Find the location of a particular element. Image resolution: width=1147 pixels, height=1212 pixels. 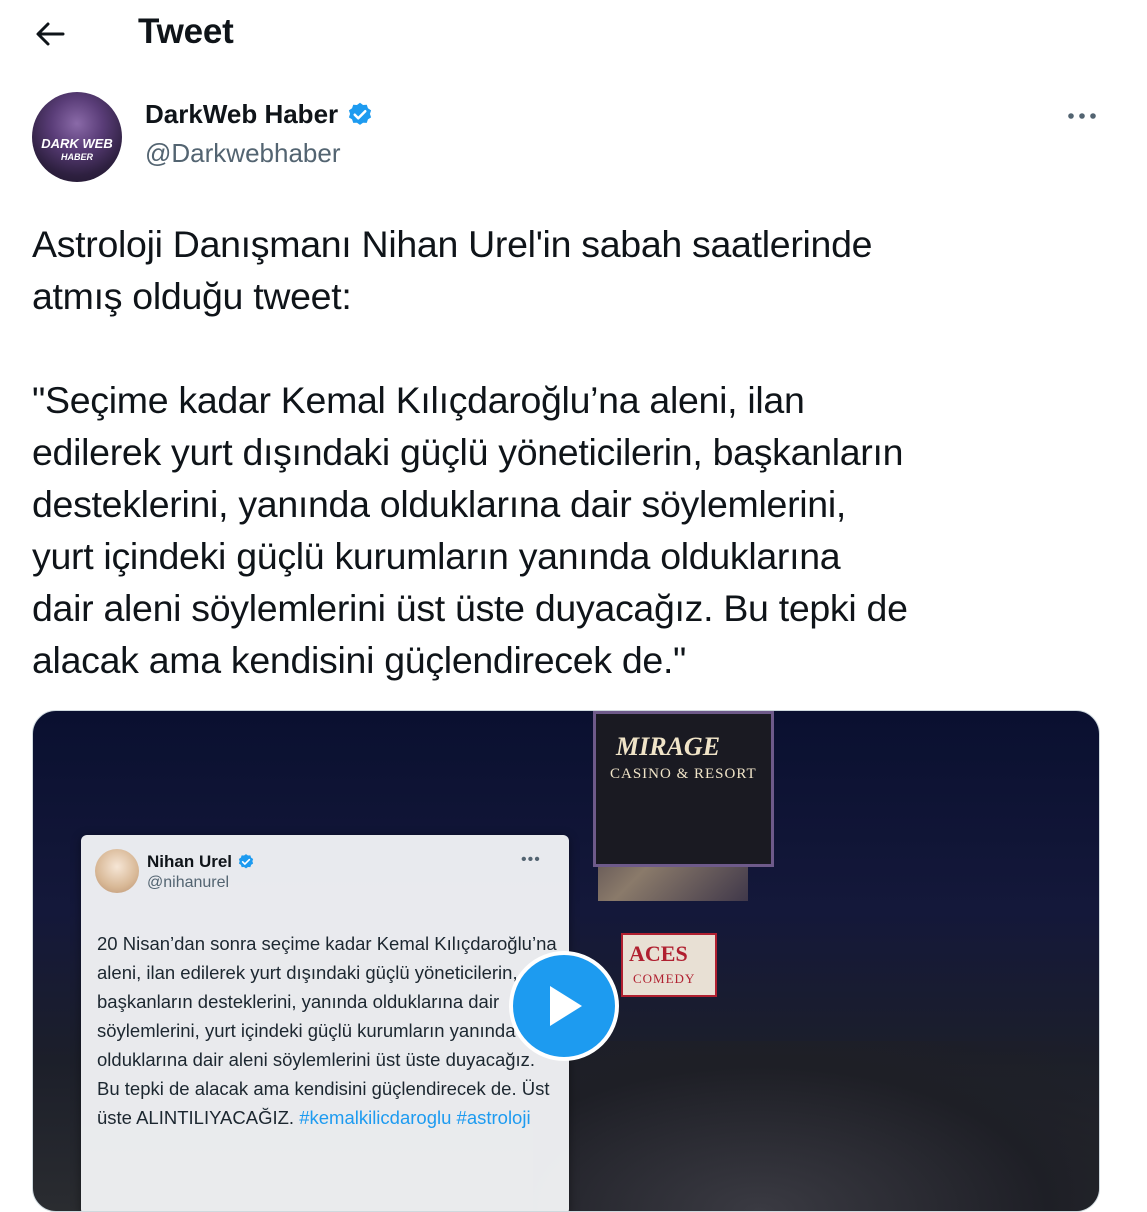

avatar-logo-subtext: HABER is located at coordinates (76, 157).